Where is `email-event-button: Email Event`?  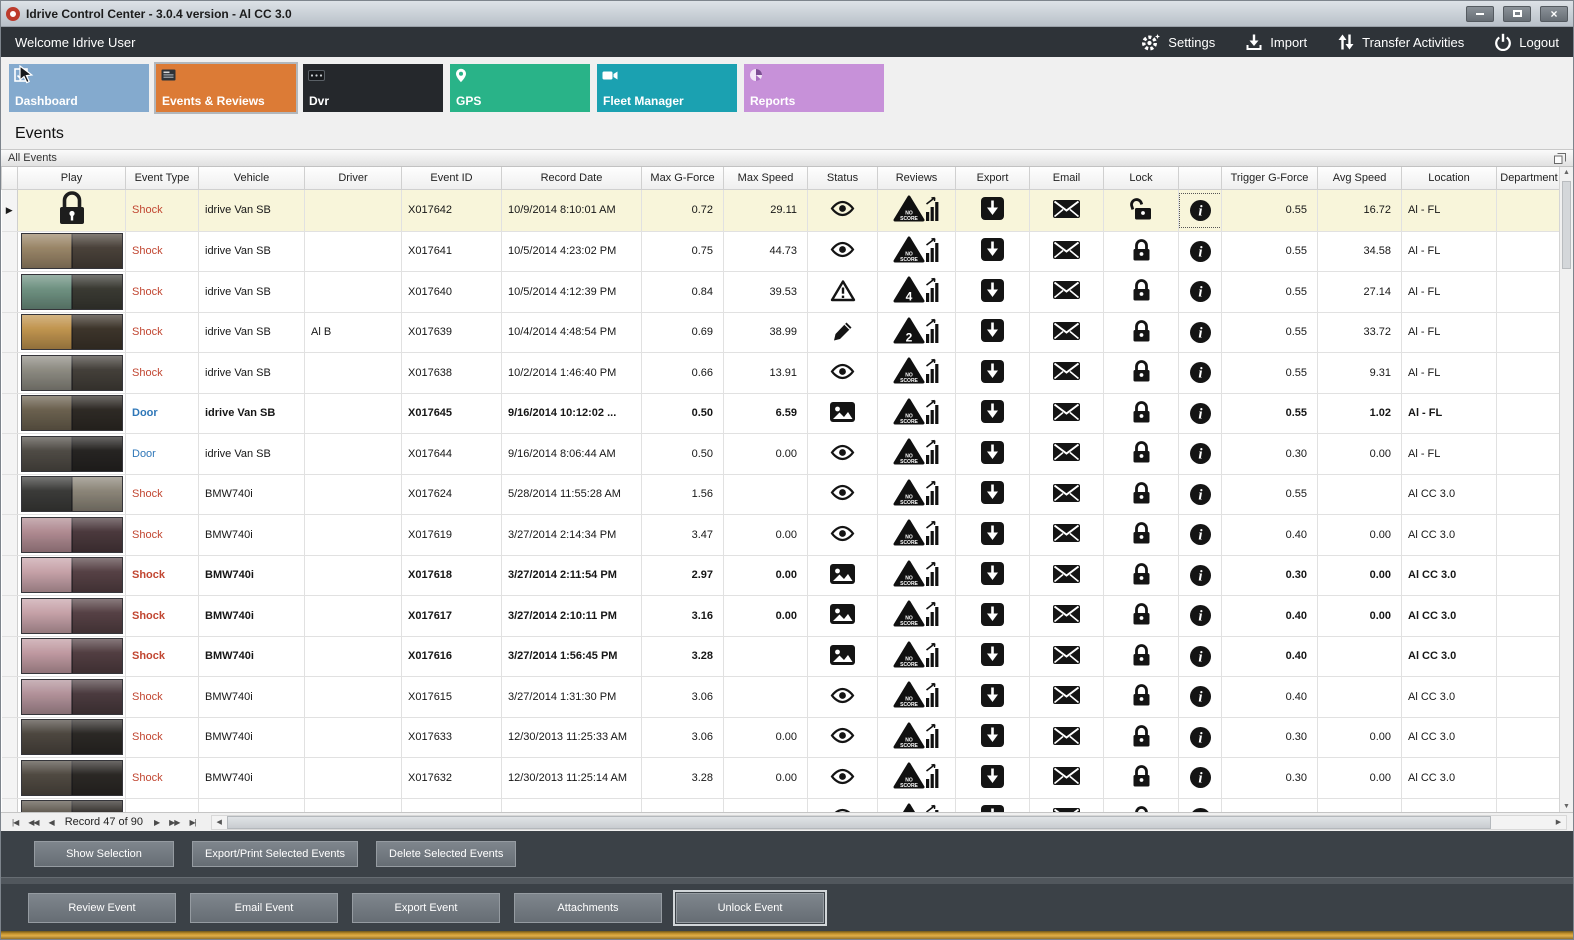
email-event-button: Email Event is located at coordinates (264, 907).